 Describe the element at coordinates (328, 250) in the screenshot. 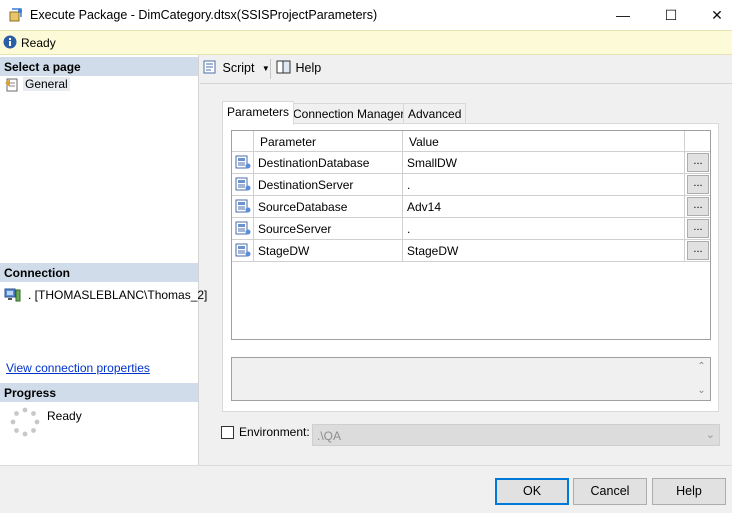

I see `parameter-name: StageDW` at that location.